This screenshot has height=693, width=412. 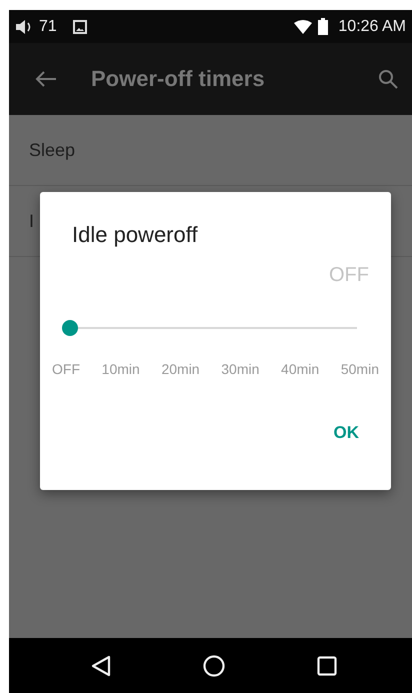 I want to click on battery-icon, so click(x=323, y=26).